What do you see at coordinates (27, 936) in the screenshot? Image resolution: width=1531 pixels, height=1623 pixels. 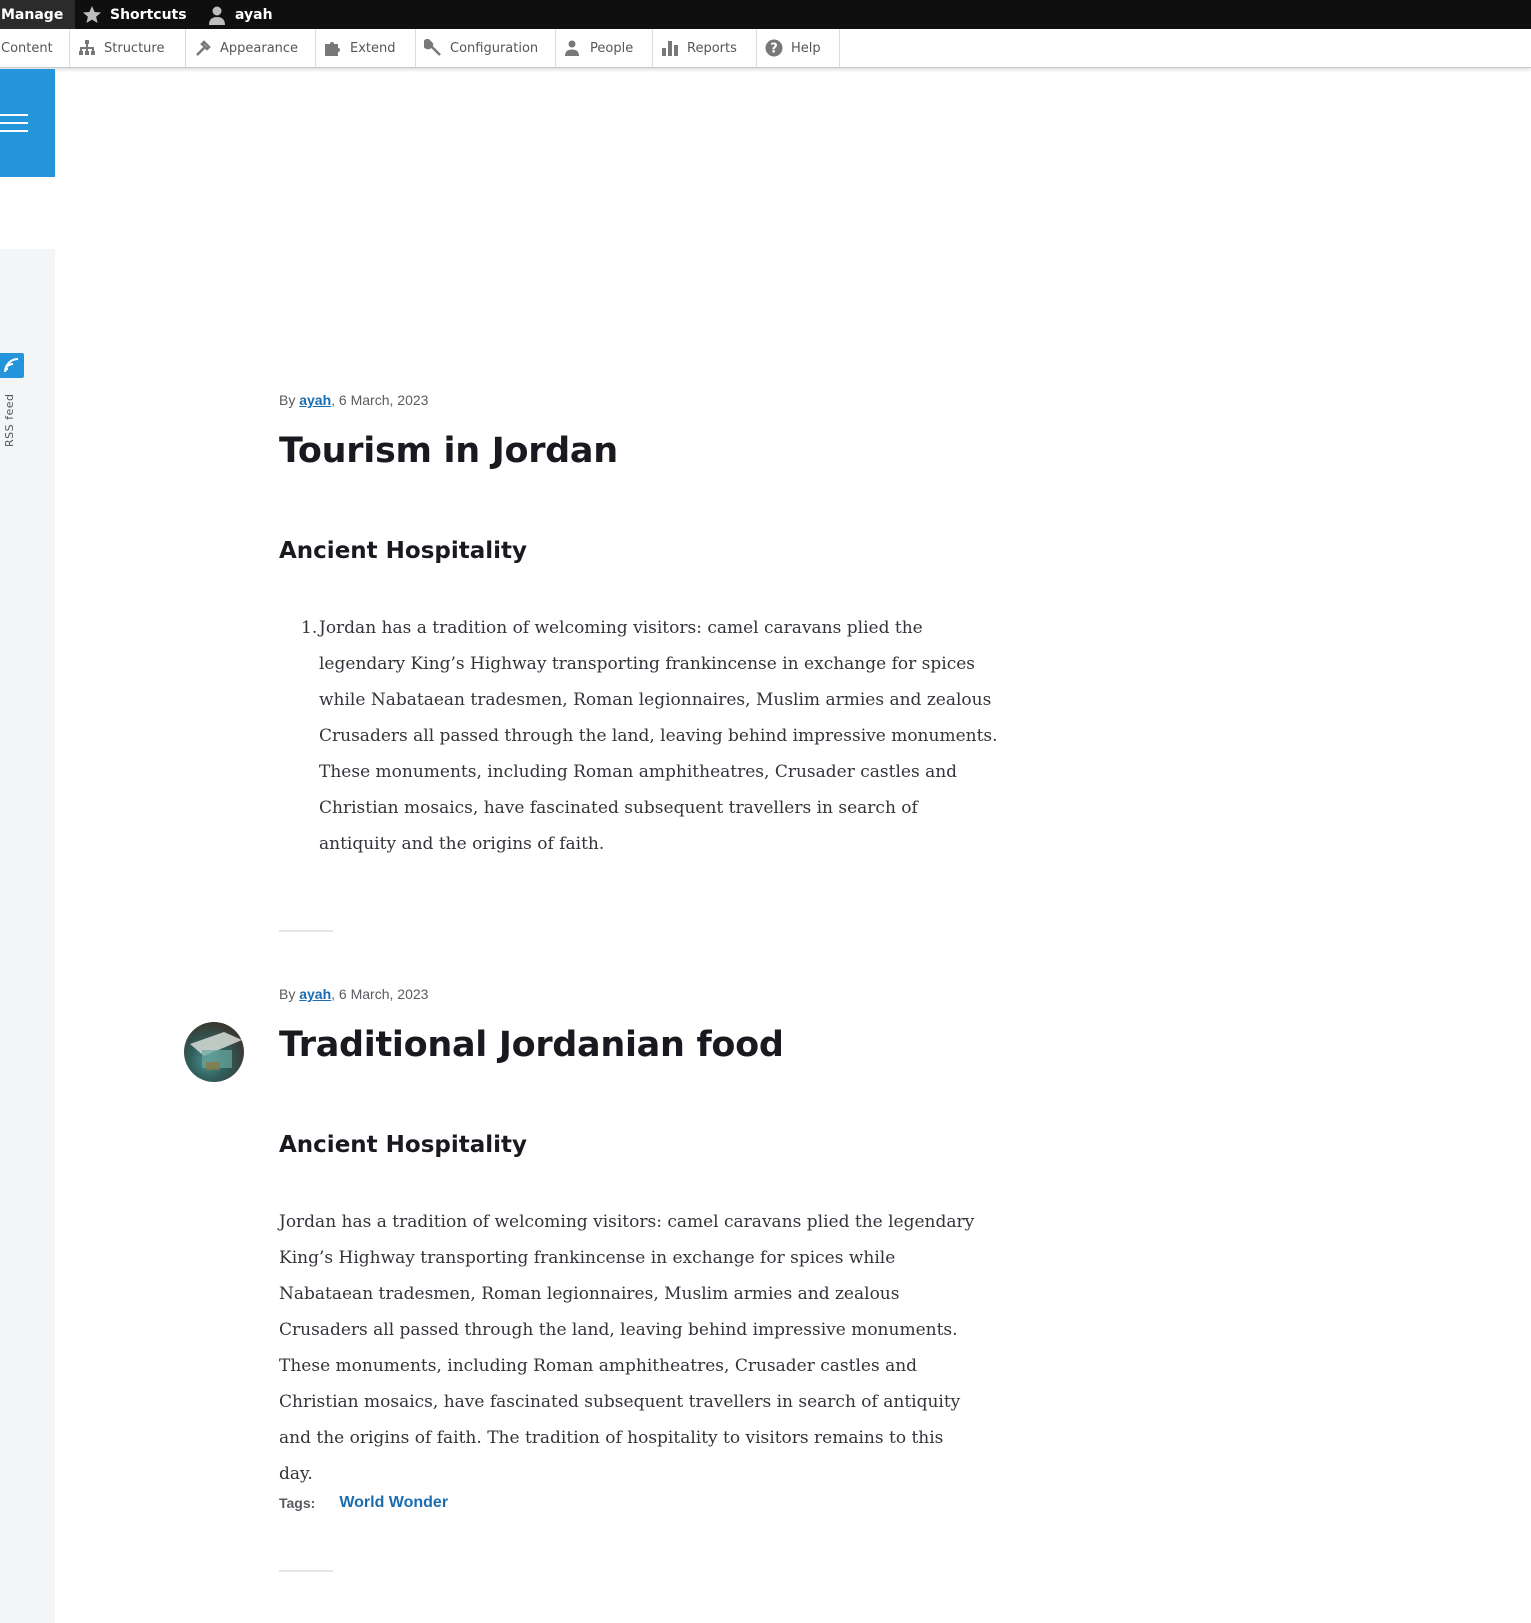 I see `sidebar-strip` at bounding box center [27, 936].